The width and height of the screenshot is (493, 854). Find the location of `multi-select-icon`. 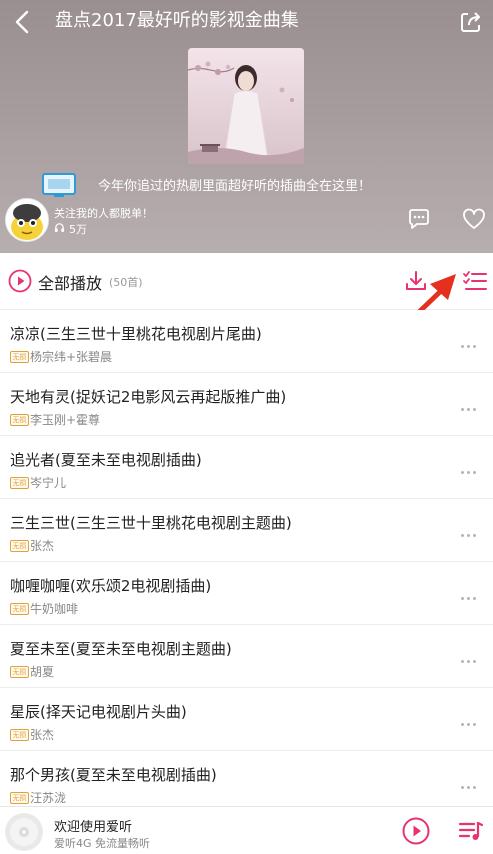

multi-select-icon is located at coordinates (475, 281).